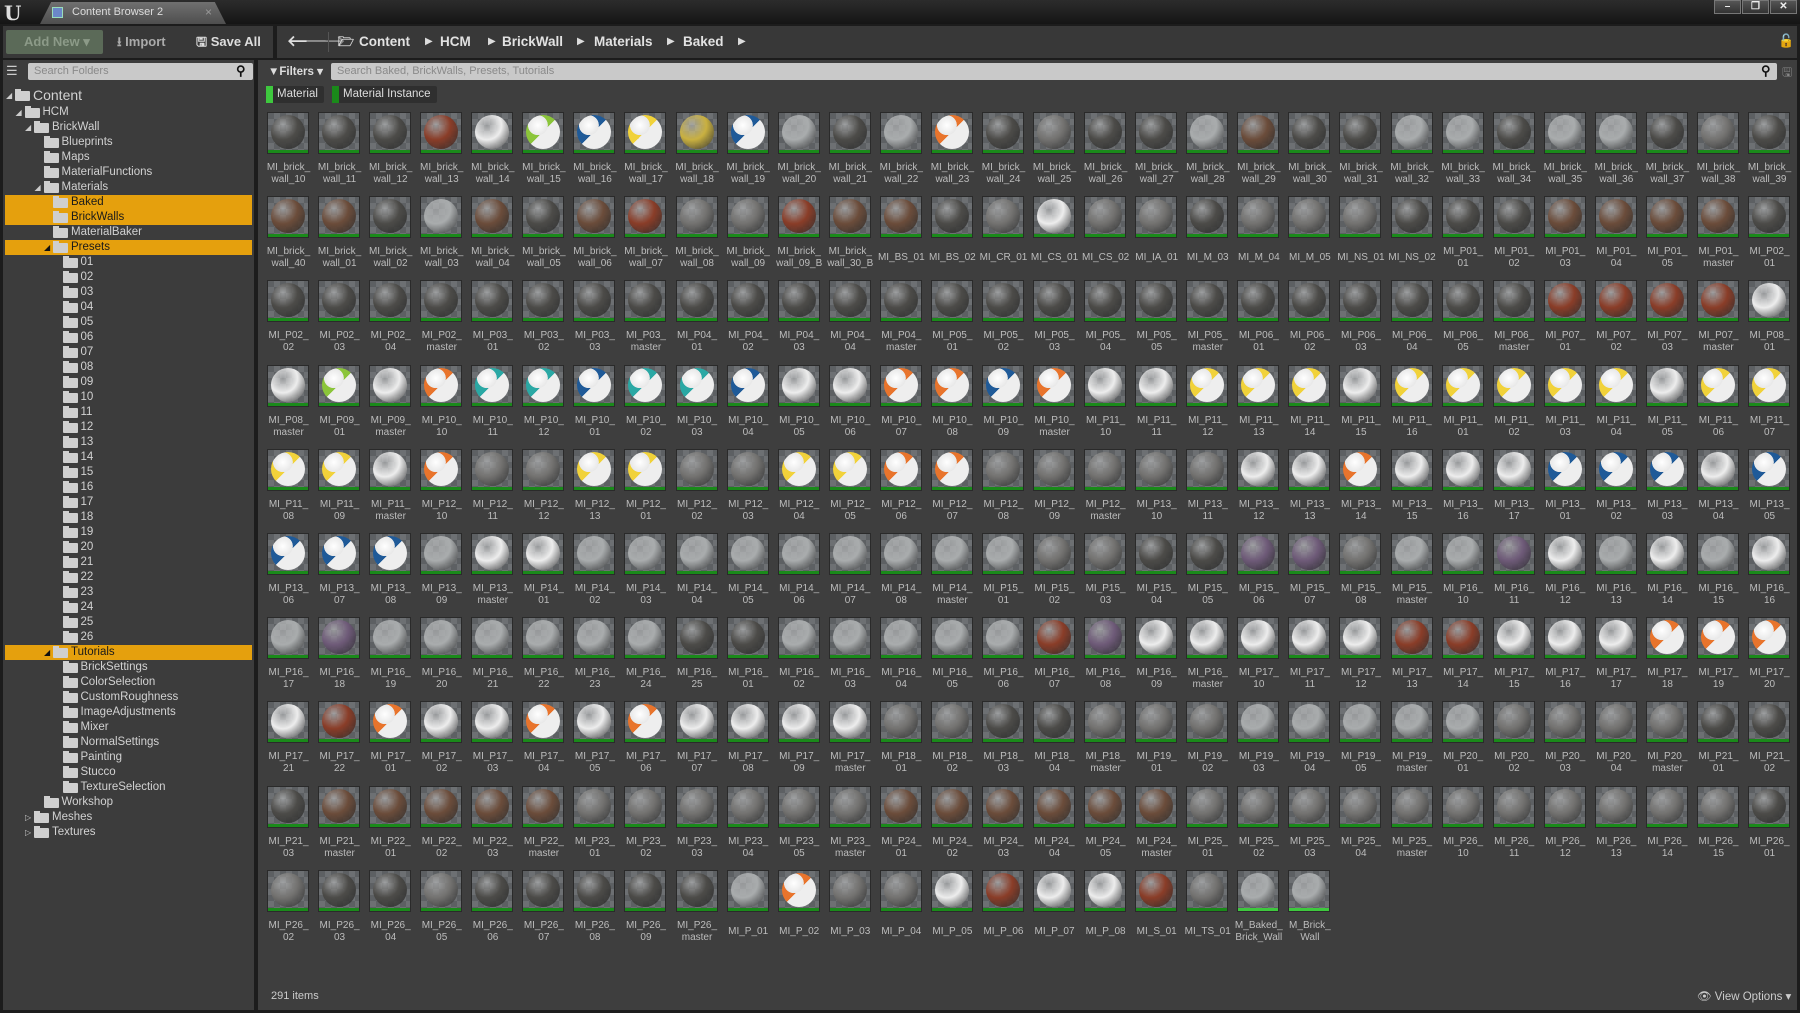 The height and width of the screenshot is (1013, 1800). I want to click on asset-tile: MI_P13_08, so click(390, 575).